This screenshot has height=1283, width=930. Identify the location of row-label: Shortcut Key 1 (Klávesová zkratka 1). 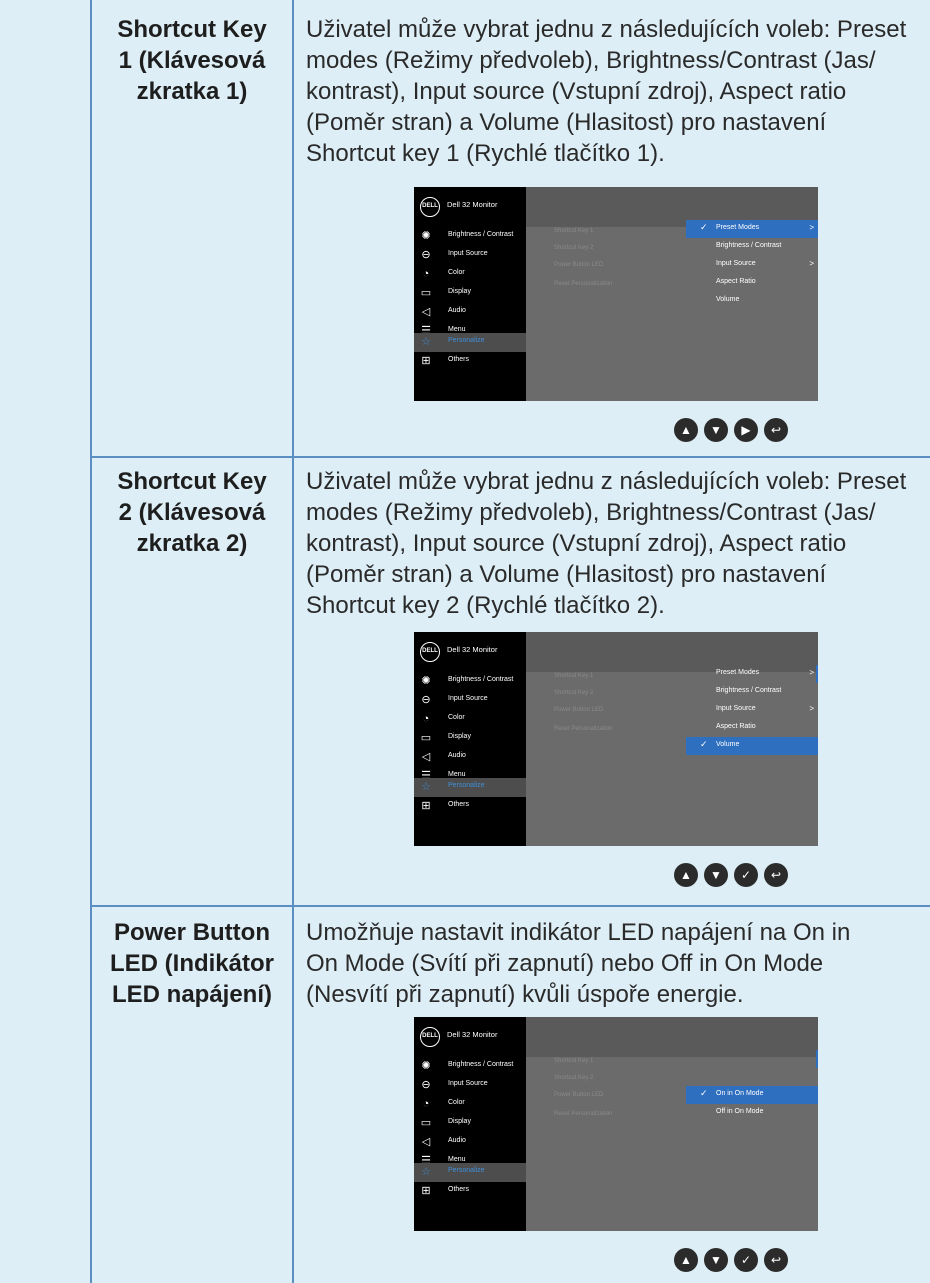
(192, 60).